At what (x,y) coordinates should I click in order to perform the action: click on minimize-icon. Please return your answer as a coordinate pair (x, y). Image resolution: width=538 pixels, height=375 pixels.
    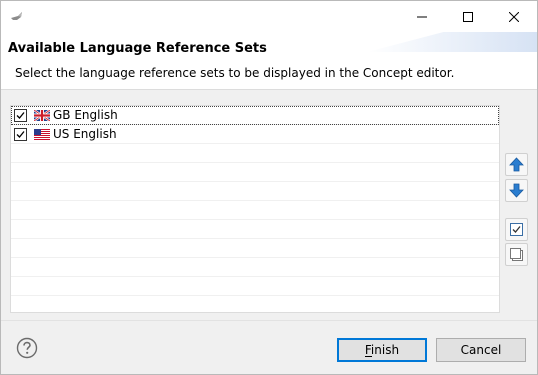
    Looking at the image, I should click on (422, 16).